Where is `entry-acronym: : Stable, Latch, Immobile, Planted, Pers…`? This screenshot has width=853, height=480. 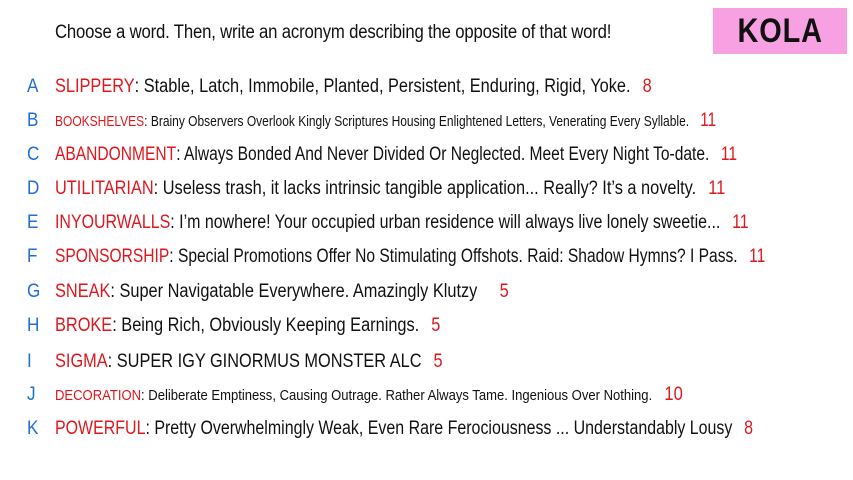 entry-acronym: : Stable, Latch, Immobile, Planted, Pers… is located at coordinates (382, 86).